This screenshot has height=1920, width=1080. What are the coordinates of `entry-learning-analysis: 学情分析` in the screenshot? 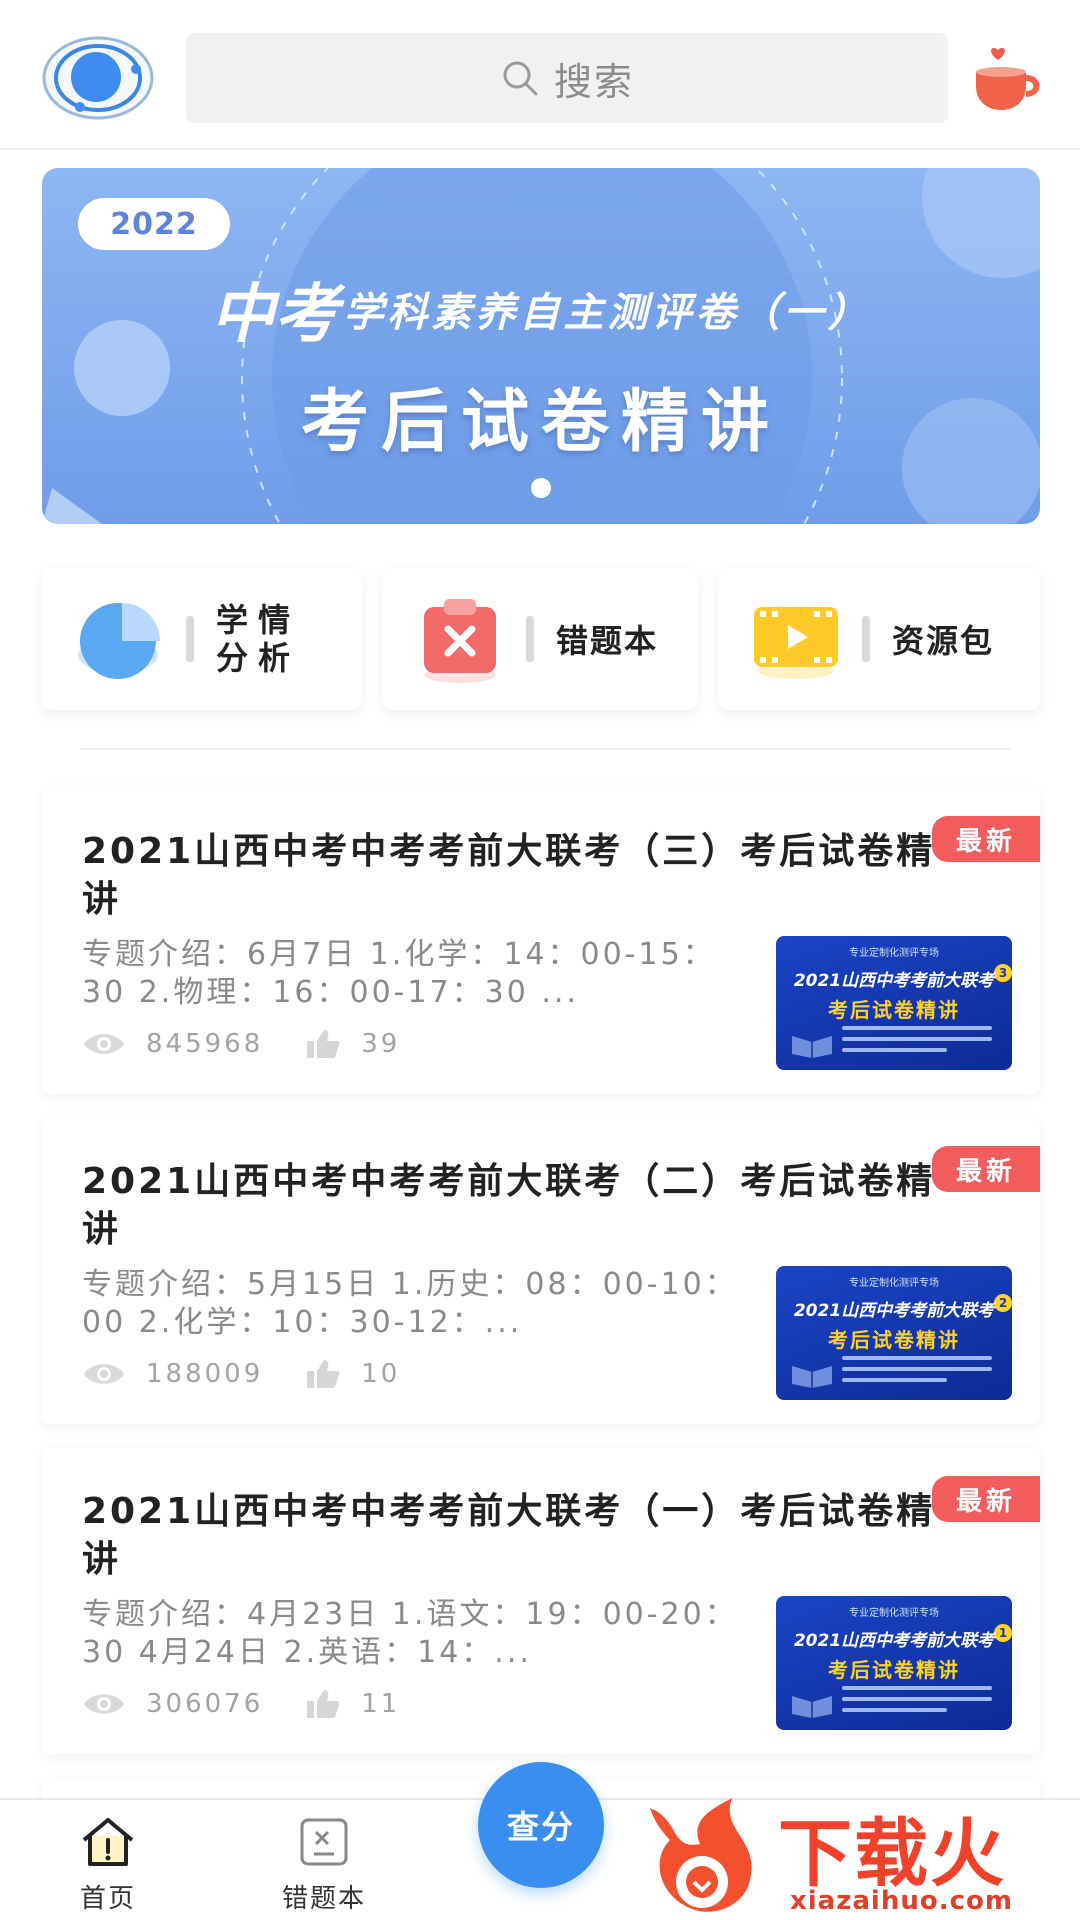 It's located at (202, 639).